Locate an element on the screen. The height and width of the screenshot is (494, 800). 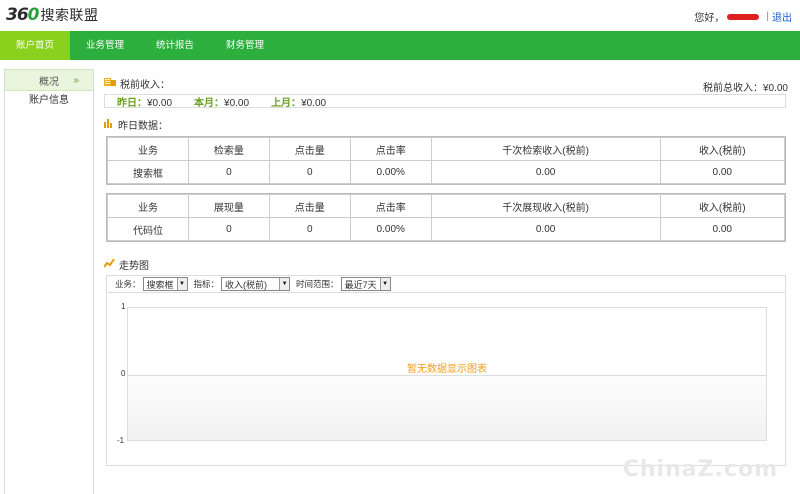
sidebar-item-overview: 概况 » is located at coordinates (49, 80).